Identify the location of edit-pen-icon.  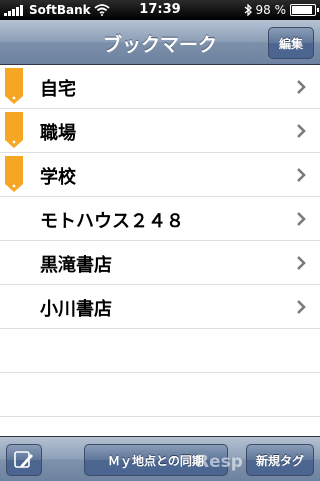
(23, 459).